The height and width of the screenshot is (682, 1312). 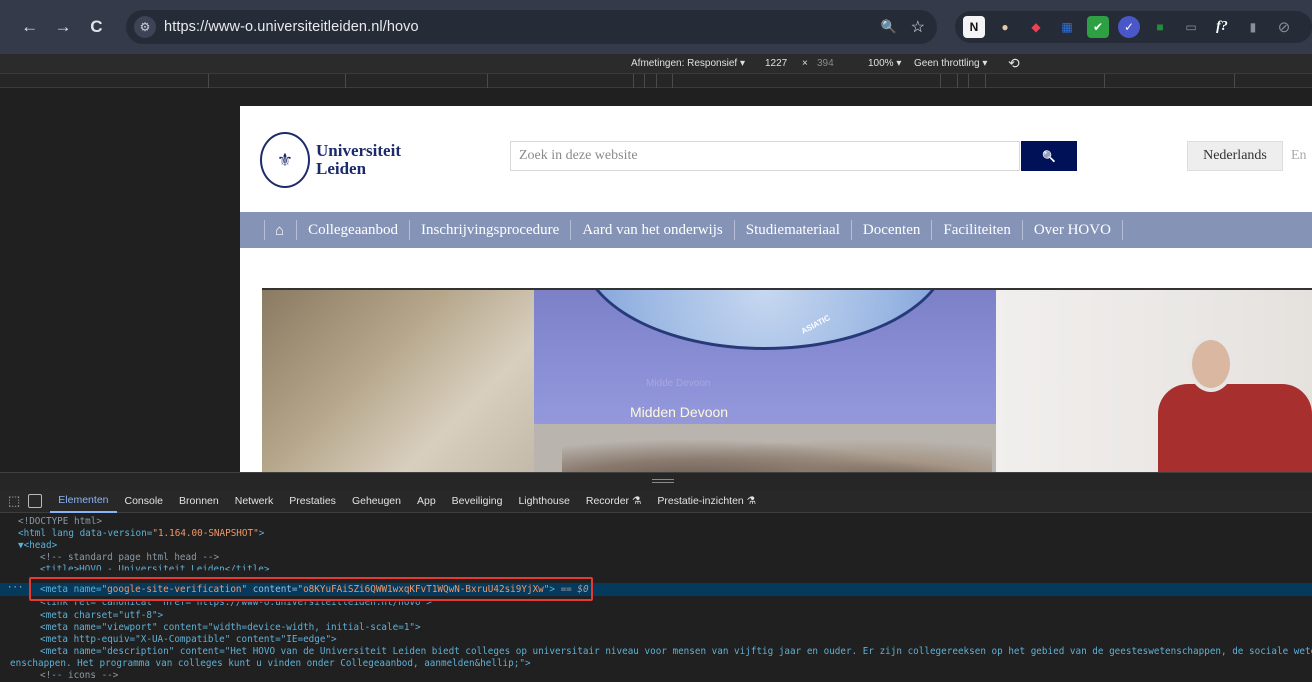 What do you see at coordinates (825, 63) in the screenshot?
I see `viewport-height-input: 394` at bounding box center [825, 63].